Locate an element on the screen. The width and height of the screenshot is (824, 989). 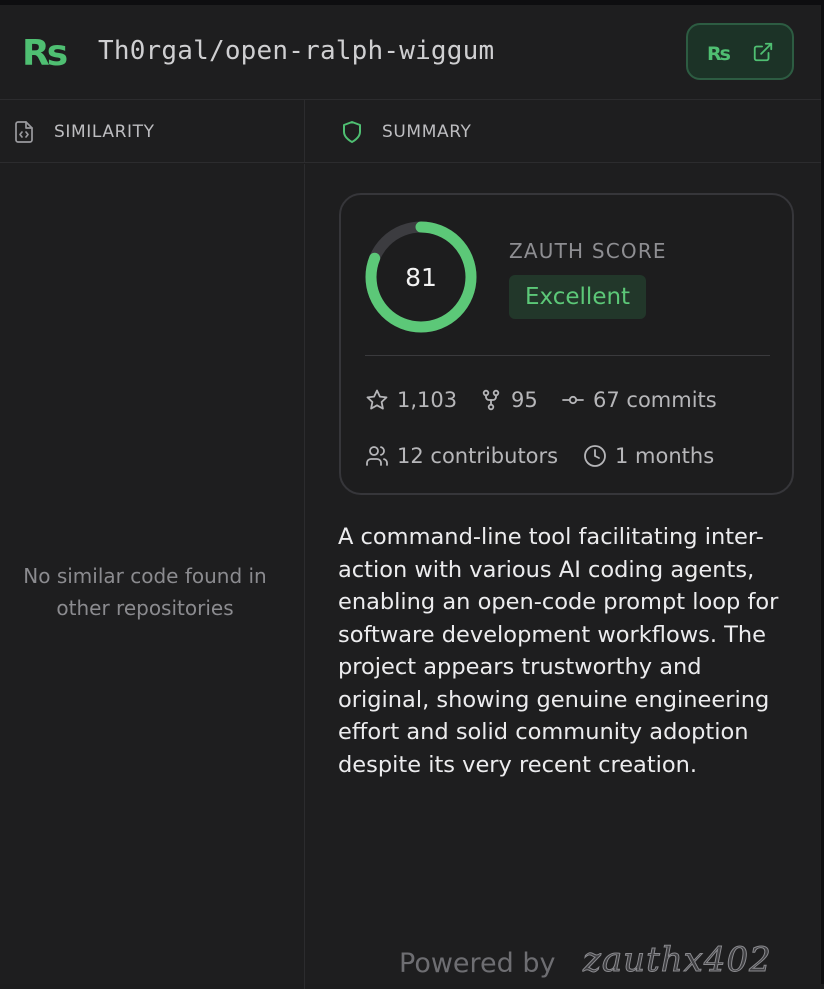
stat-contributors: 12 contributors is located at coordinates (465, 456).